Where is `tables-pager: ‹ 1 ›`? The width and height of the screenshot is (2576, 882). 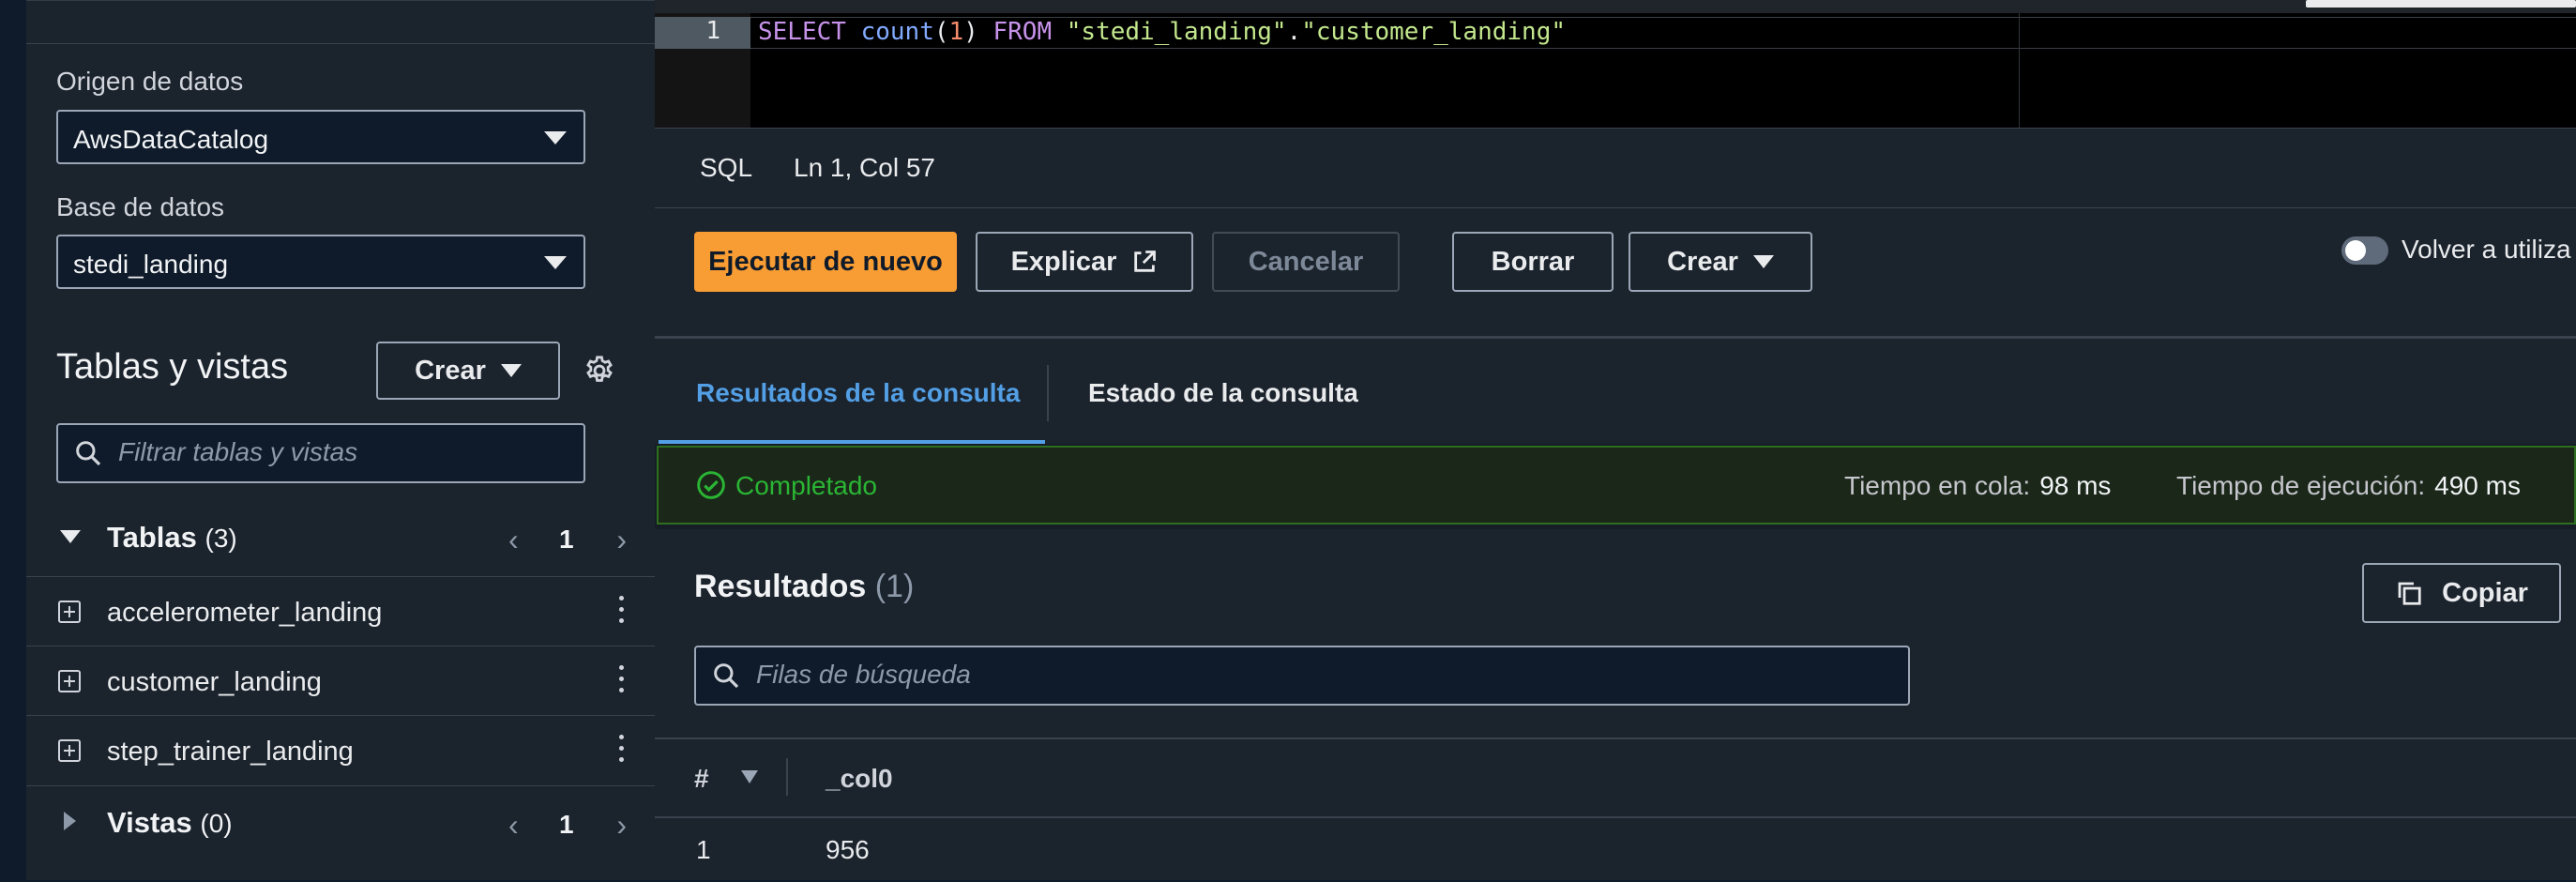
tables-pager: ‹ 1 › is located at coordinates (568, 540).